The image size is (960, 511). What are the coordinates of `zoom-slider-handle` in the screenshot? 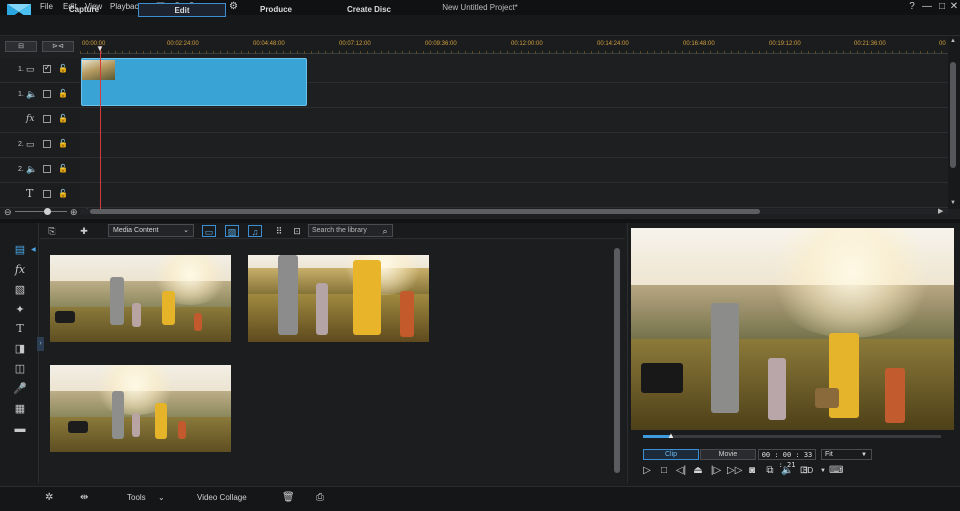 It's located at (47, 211).